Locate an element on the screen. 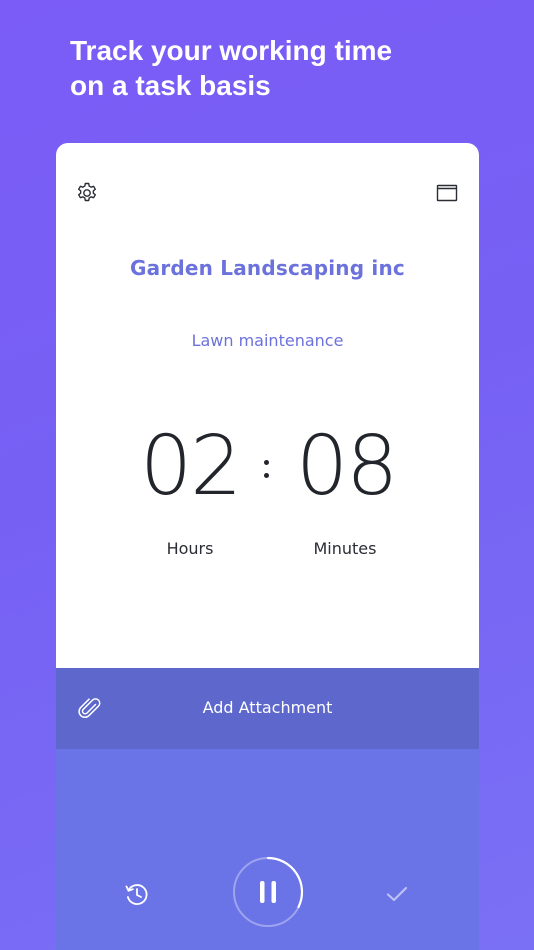 This screenshot has width=534, height=950. add-attachment-label: Add Attachment is located at coordinates (267, 707).